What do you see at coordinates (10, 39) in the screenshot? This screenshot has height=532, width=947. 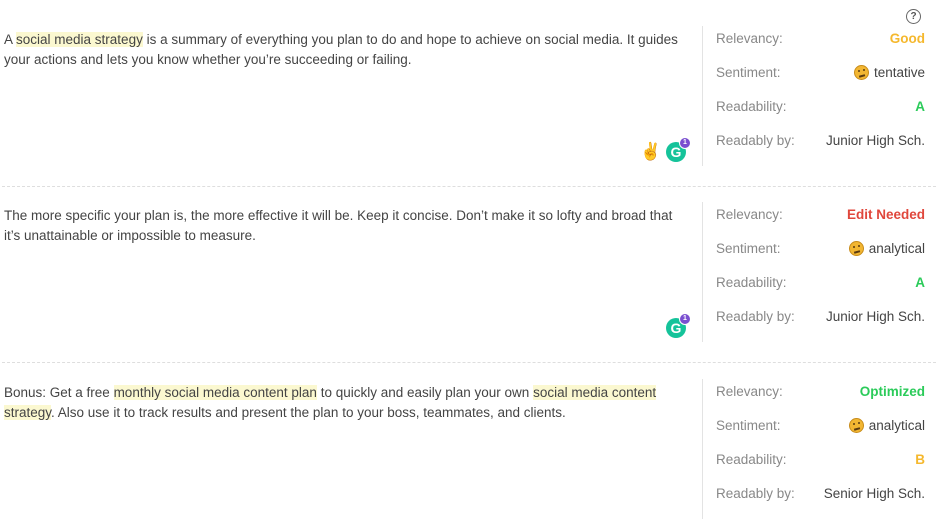 I see `text-segment: A` at bounding box center [10, 39].